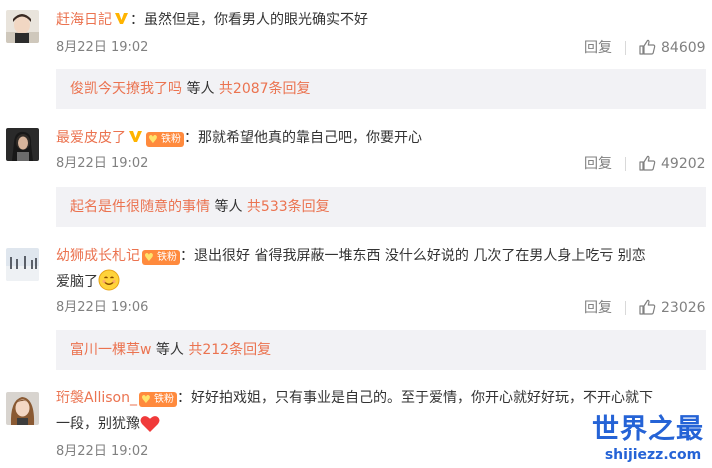 This screenshot has width=712, height=468. What do you see at coordinates (98, 256) in the screenshot?
I see `username: 幼狮成长札记` at bounding box center [98, 256].